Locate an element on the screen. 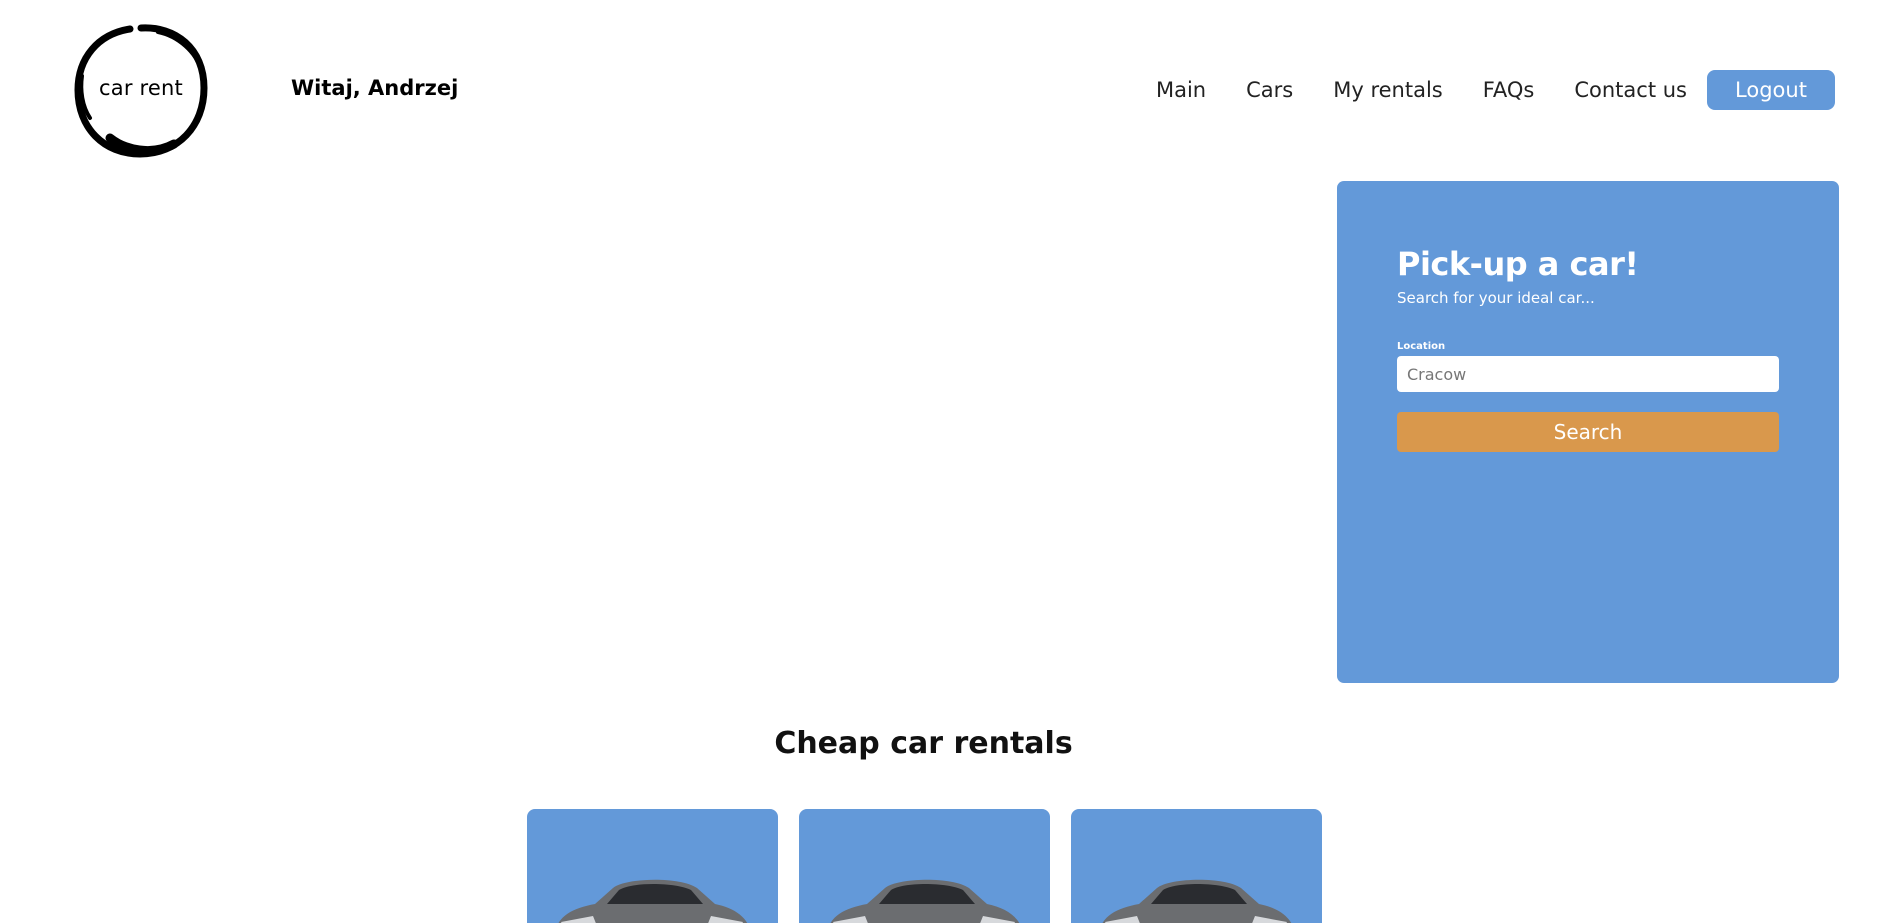 This screenshot has width=1901, height=923. nav-contact-us: Contact us is located at coordinates (1630, 90).